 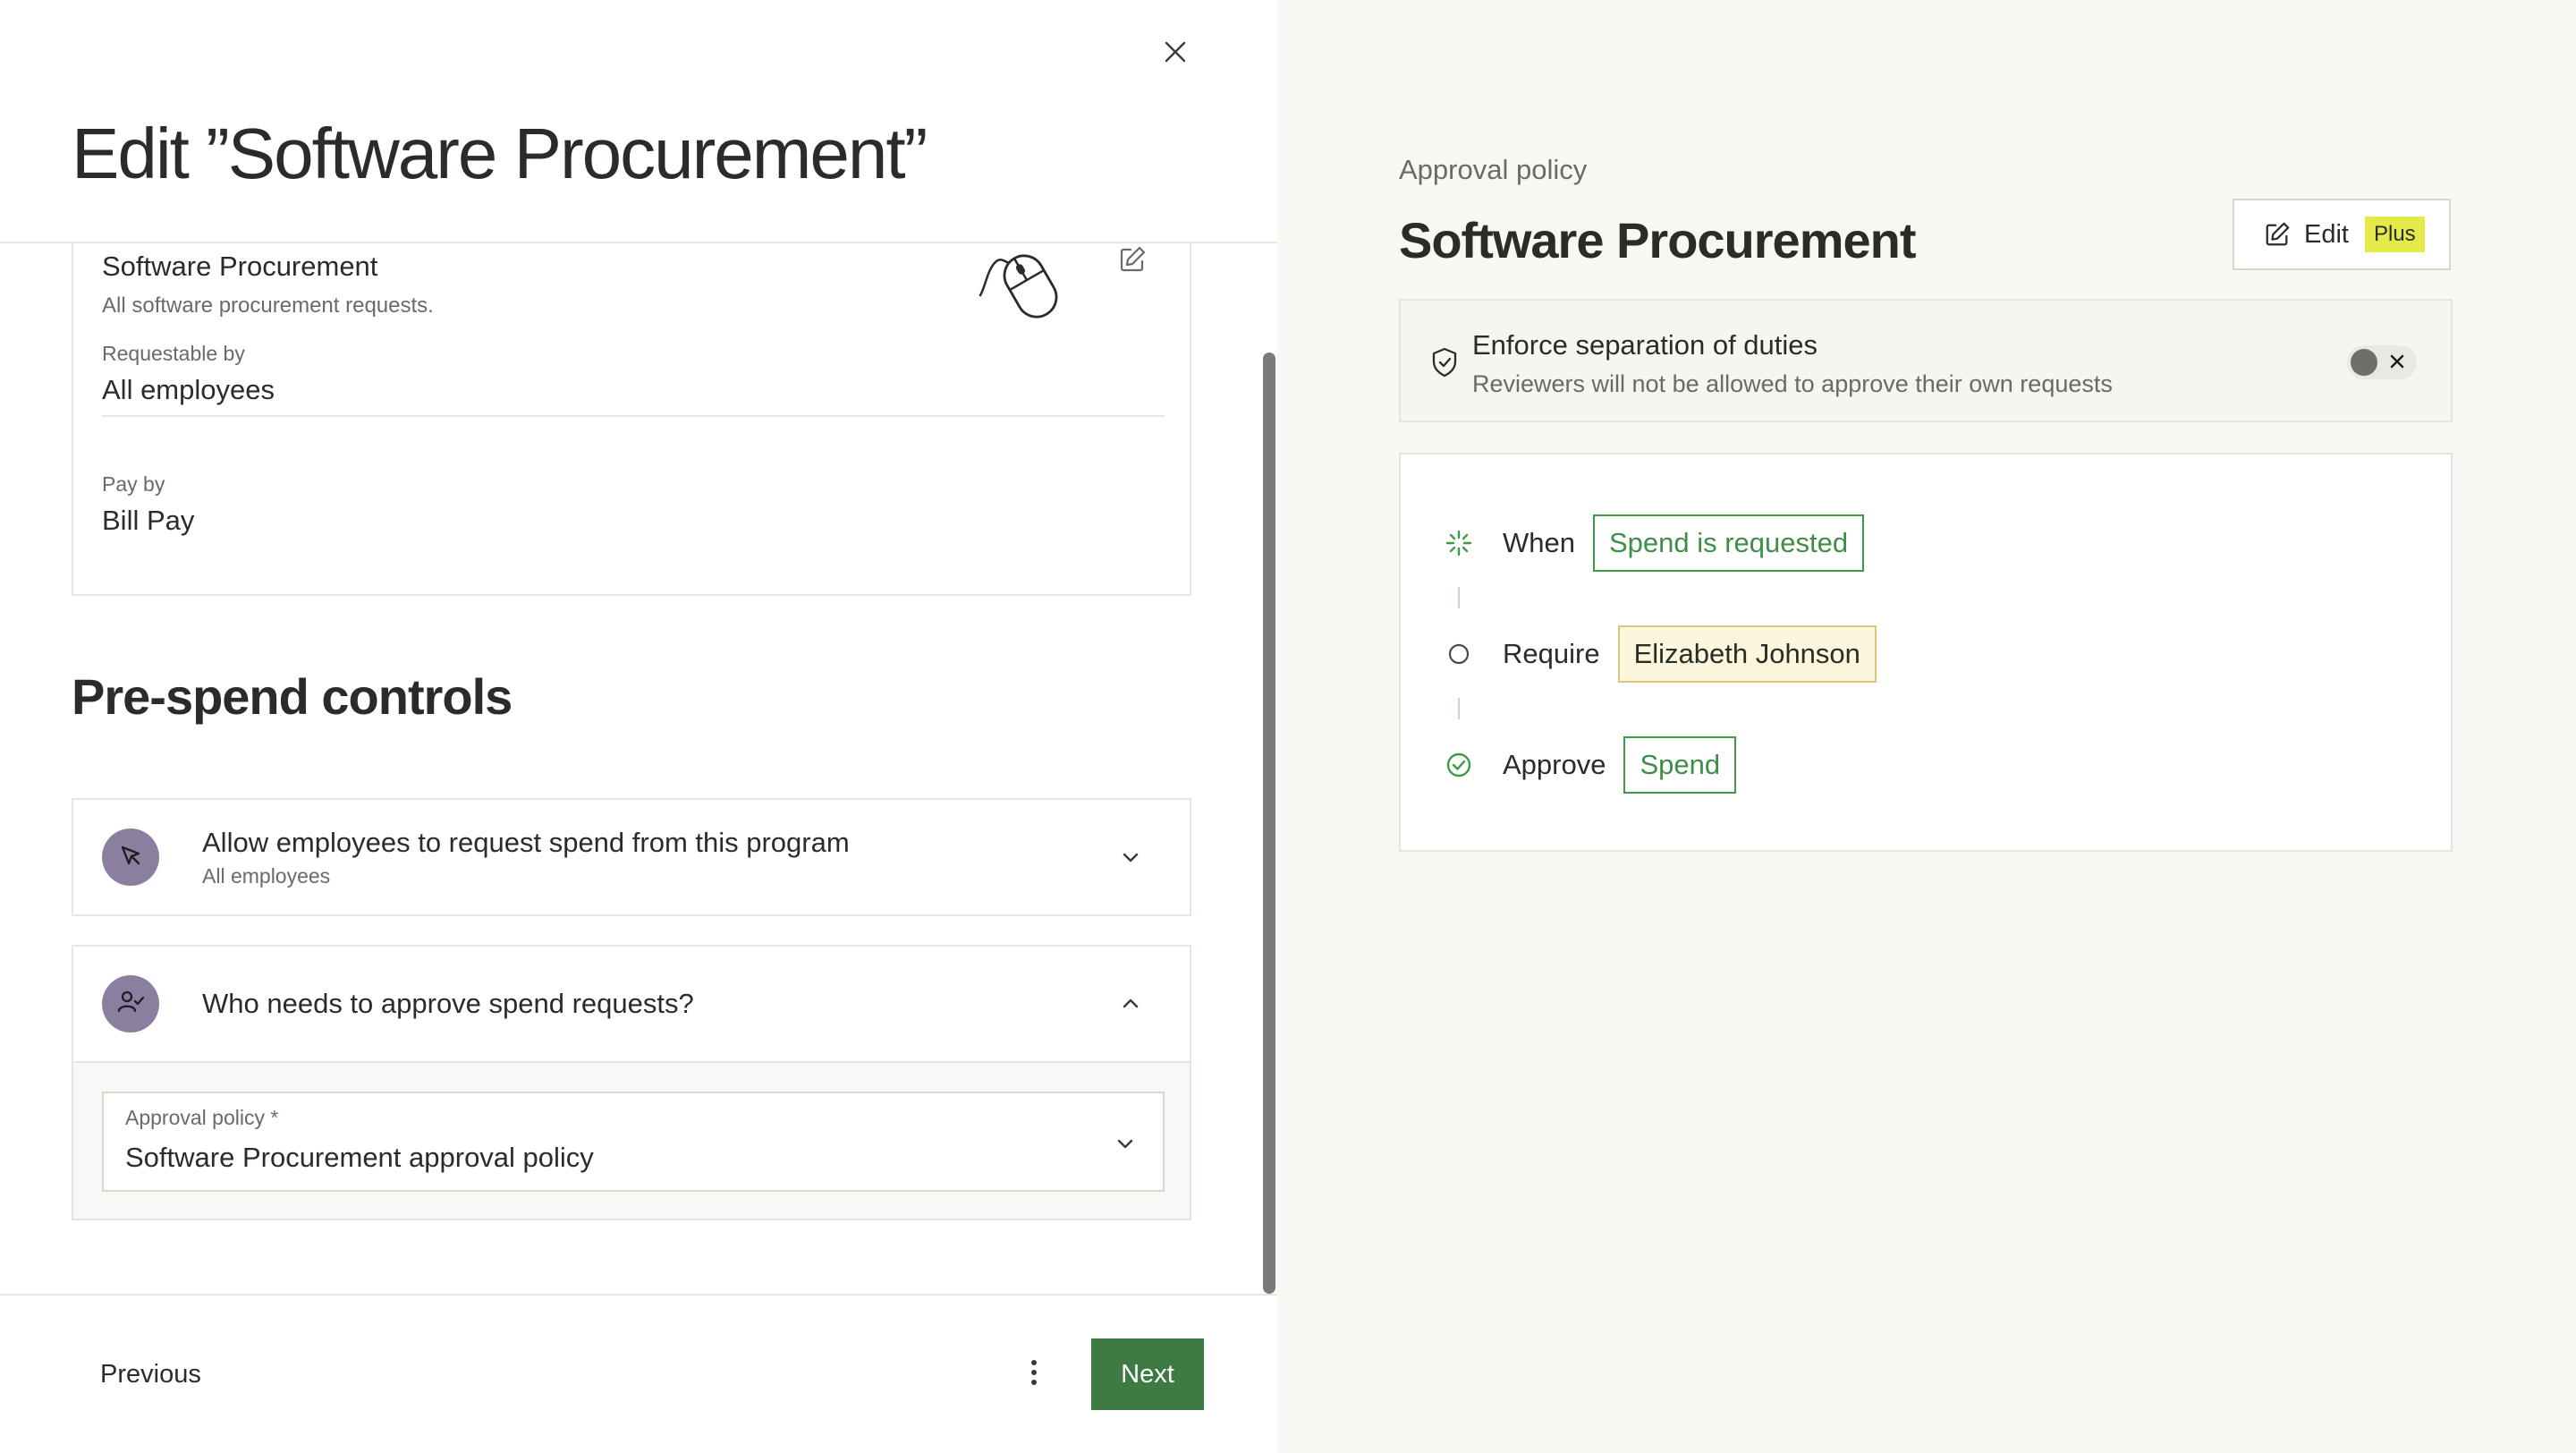 I want to click on more-vertical-icon, so click(x=1034, y=1374).